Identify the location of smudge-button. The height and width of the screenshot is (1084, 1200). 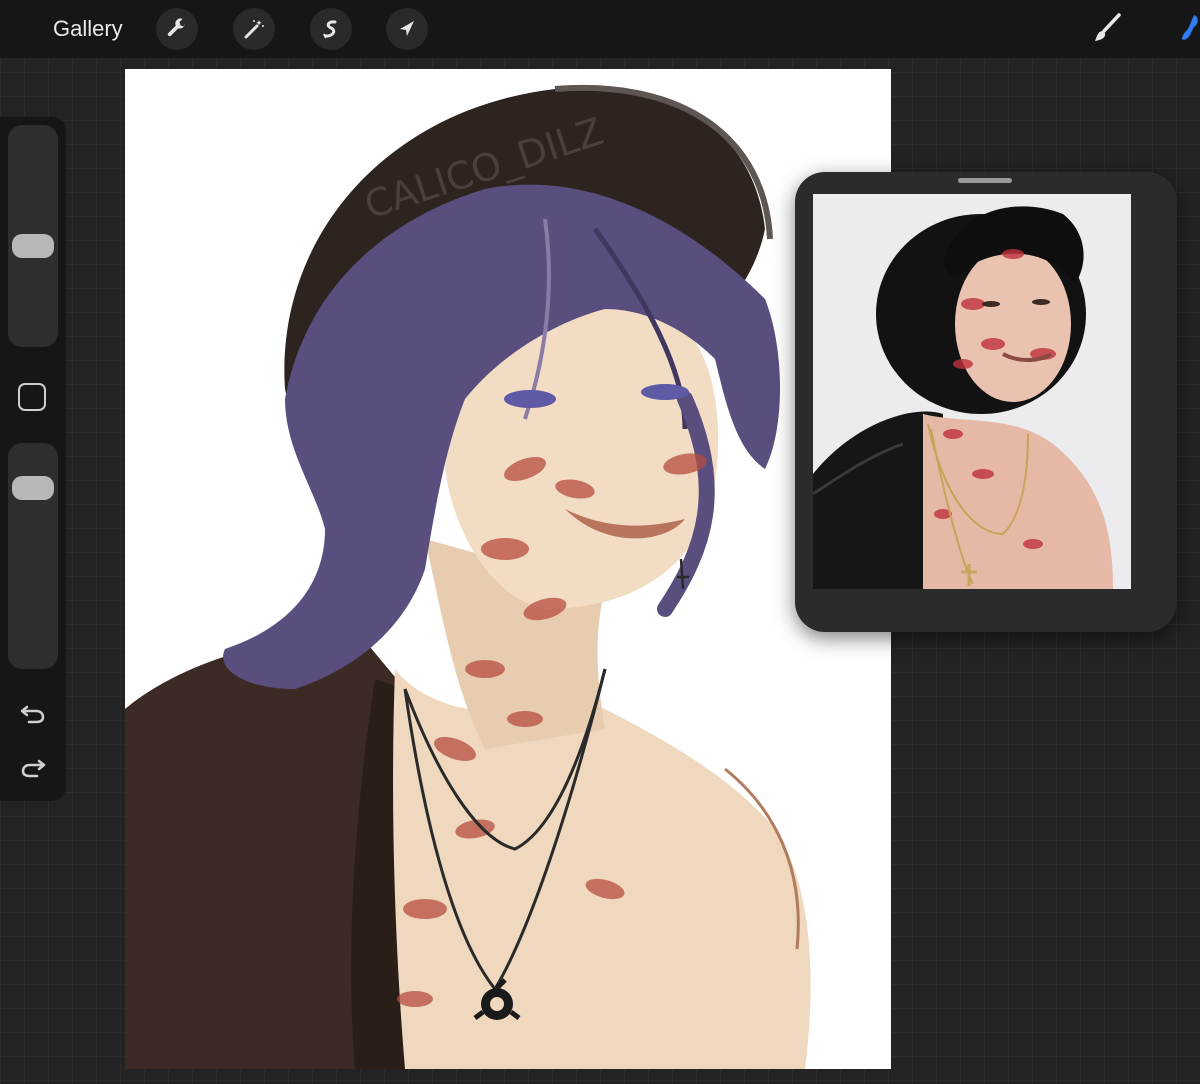
(1189, 29).